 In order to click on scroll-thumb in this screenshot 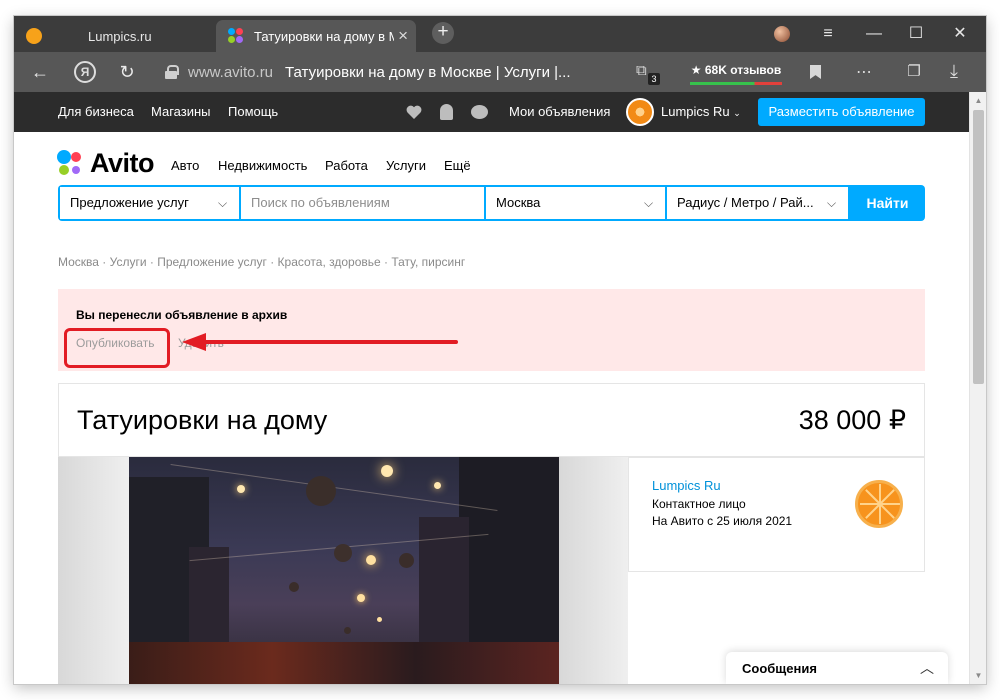, I will do `click(978, 247)`.